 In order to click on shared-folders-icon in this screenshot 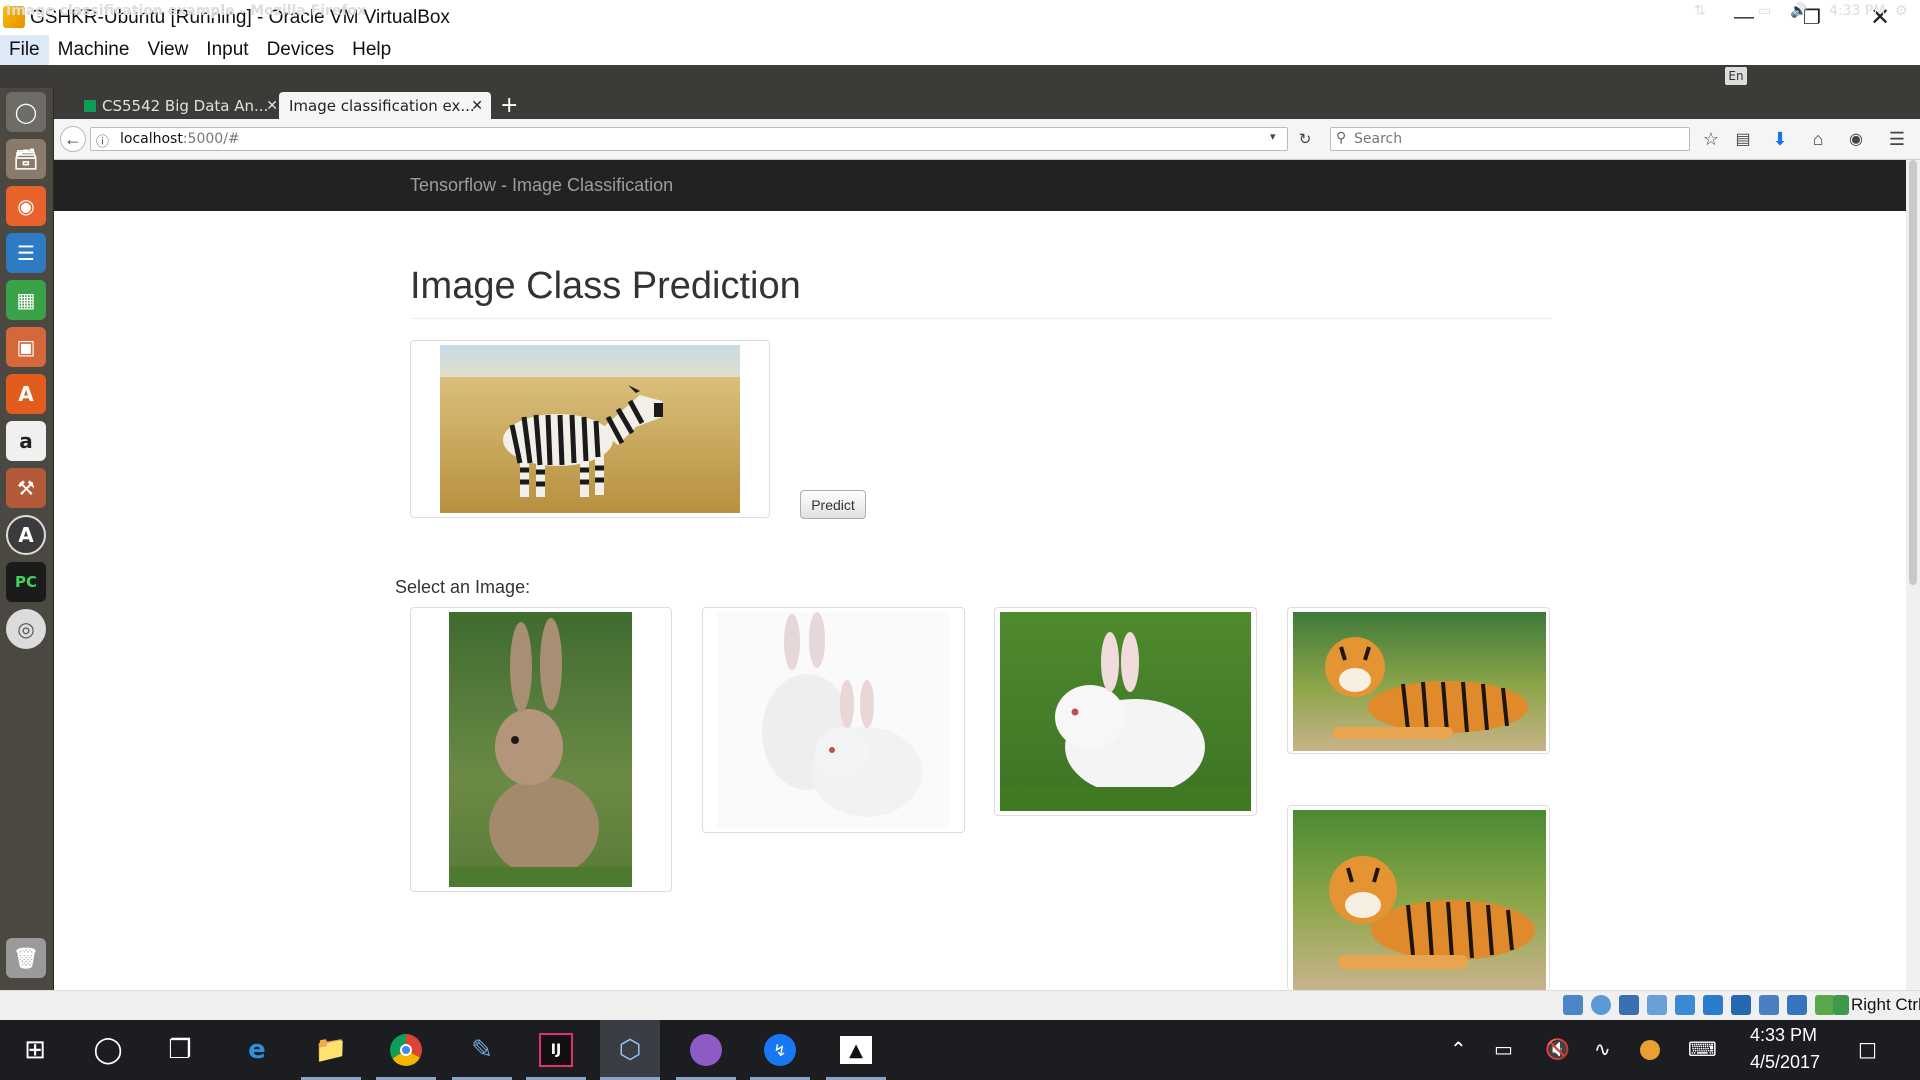, I will do `click(1713, 1005)`.